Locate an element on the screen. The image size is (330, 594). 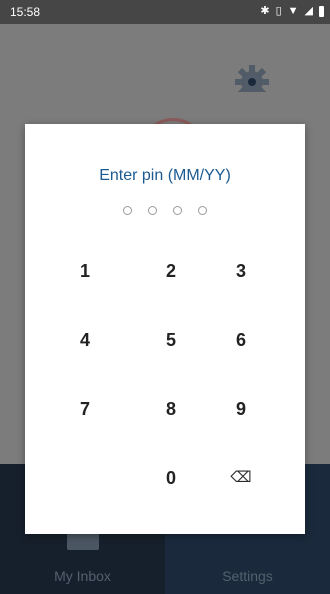
key-5: 5 is located at coordinates (171, 340).